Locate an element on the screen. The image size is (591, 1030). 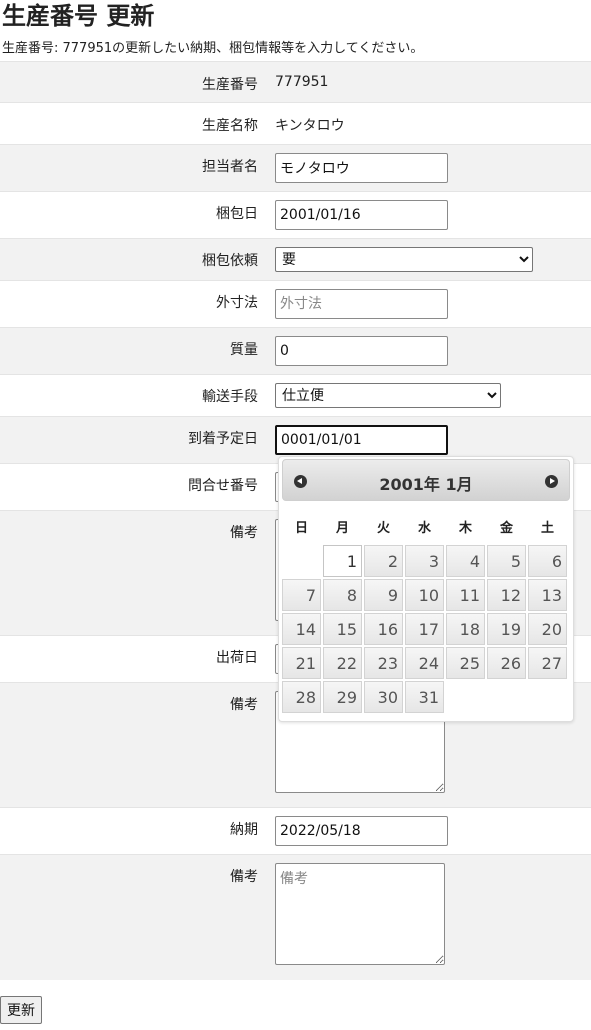
label-ship-date: 出荷日 is located at coordinates (131, 659).